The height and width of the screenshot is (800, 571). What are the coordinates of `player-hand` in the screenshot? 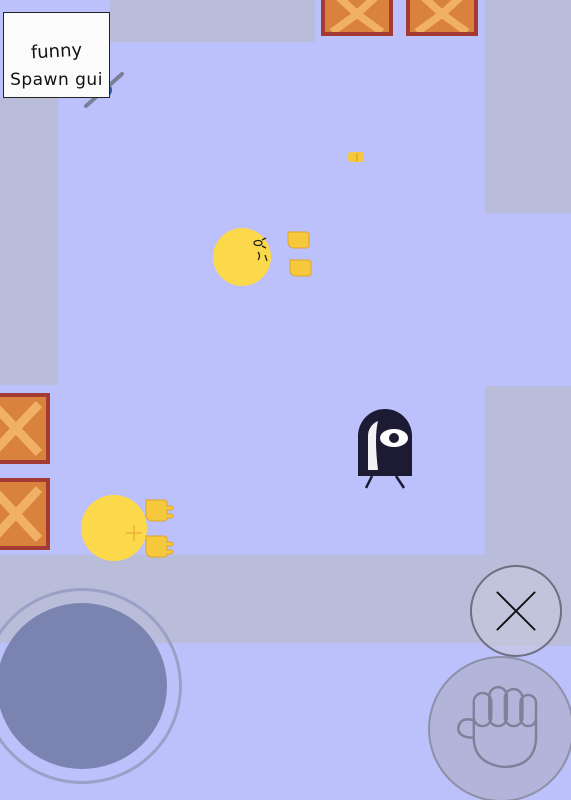 It's located at (159, 528).